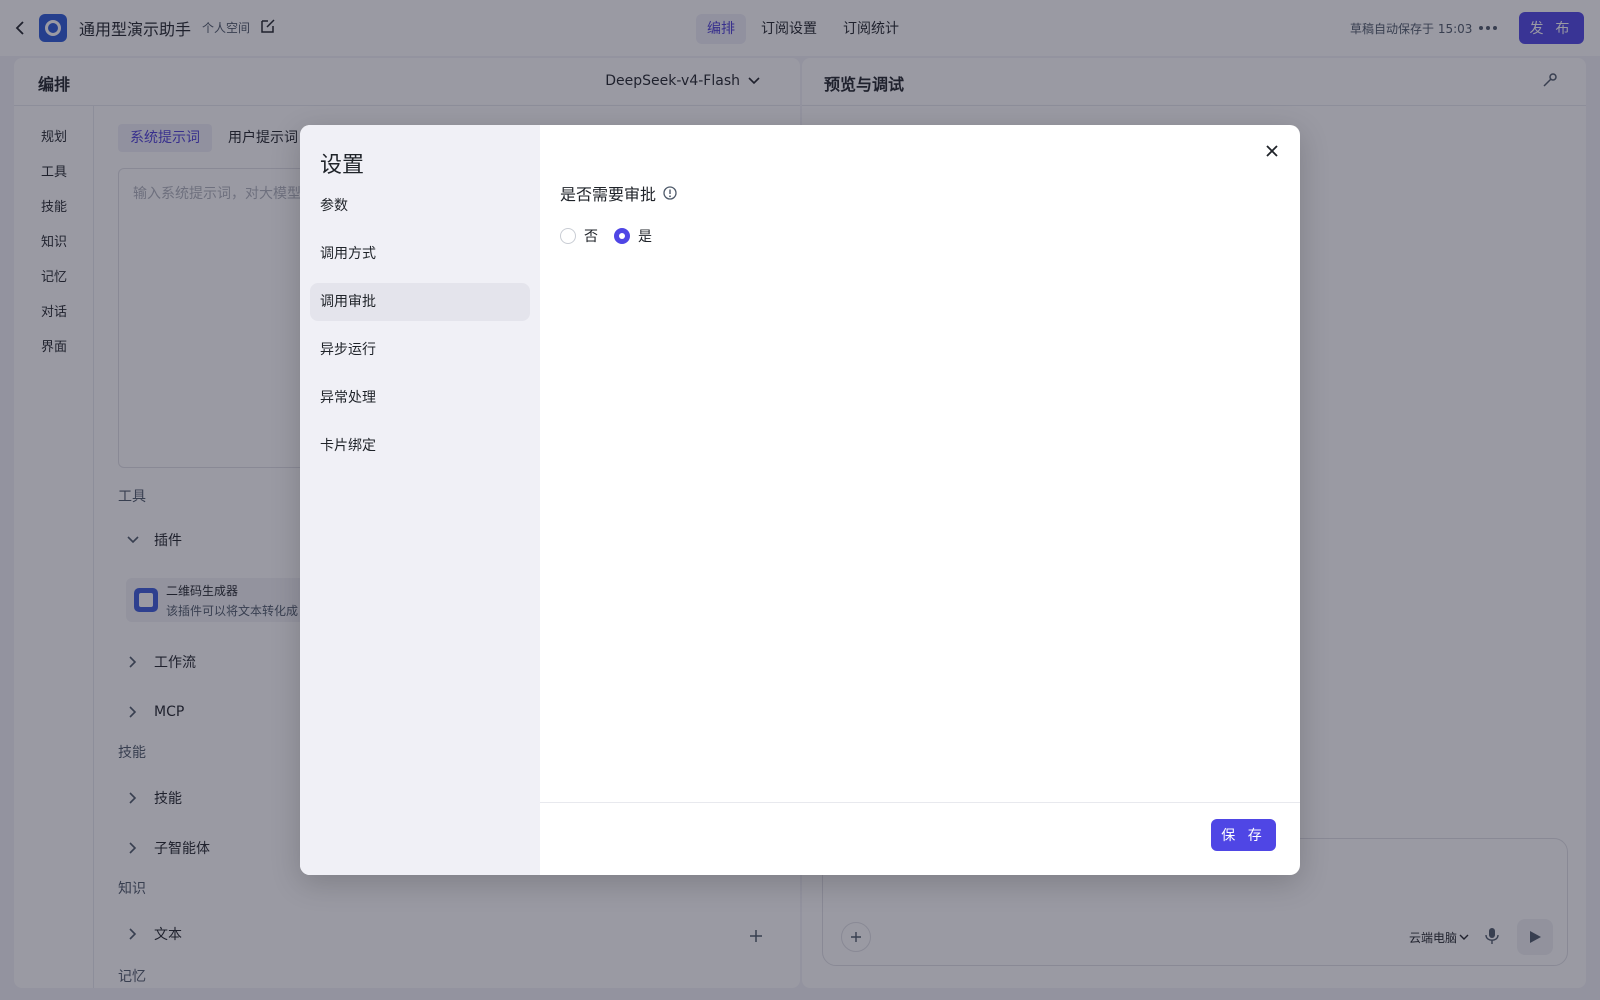  I want to click on approval-field-label: 是否需要审批, so click(619, 193).